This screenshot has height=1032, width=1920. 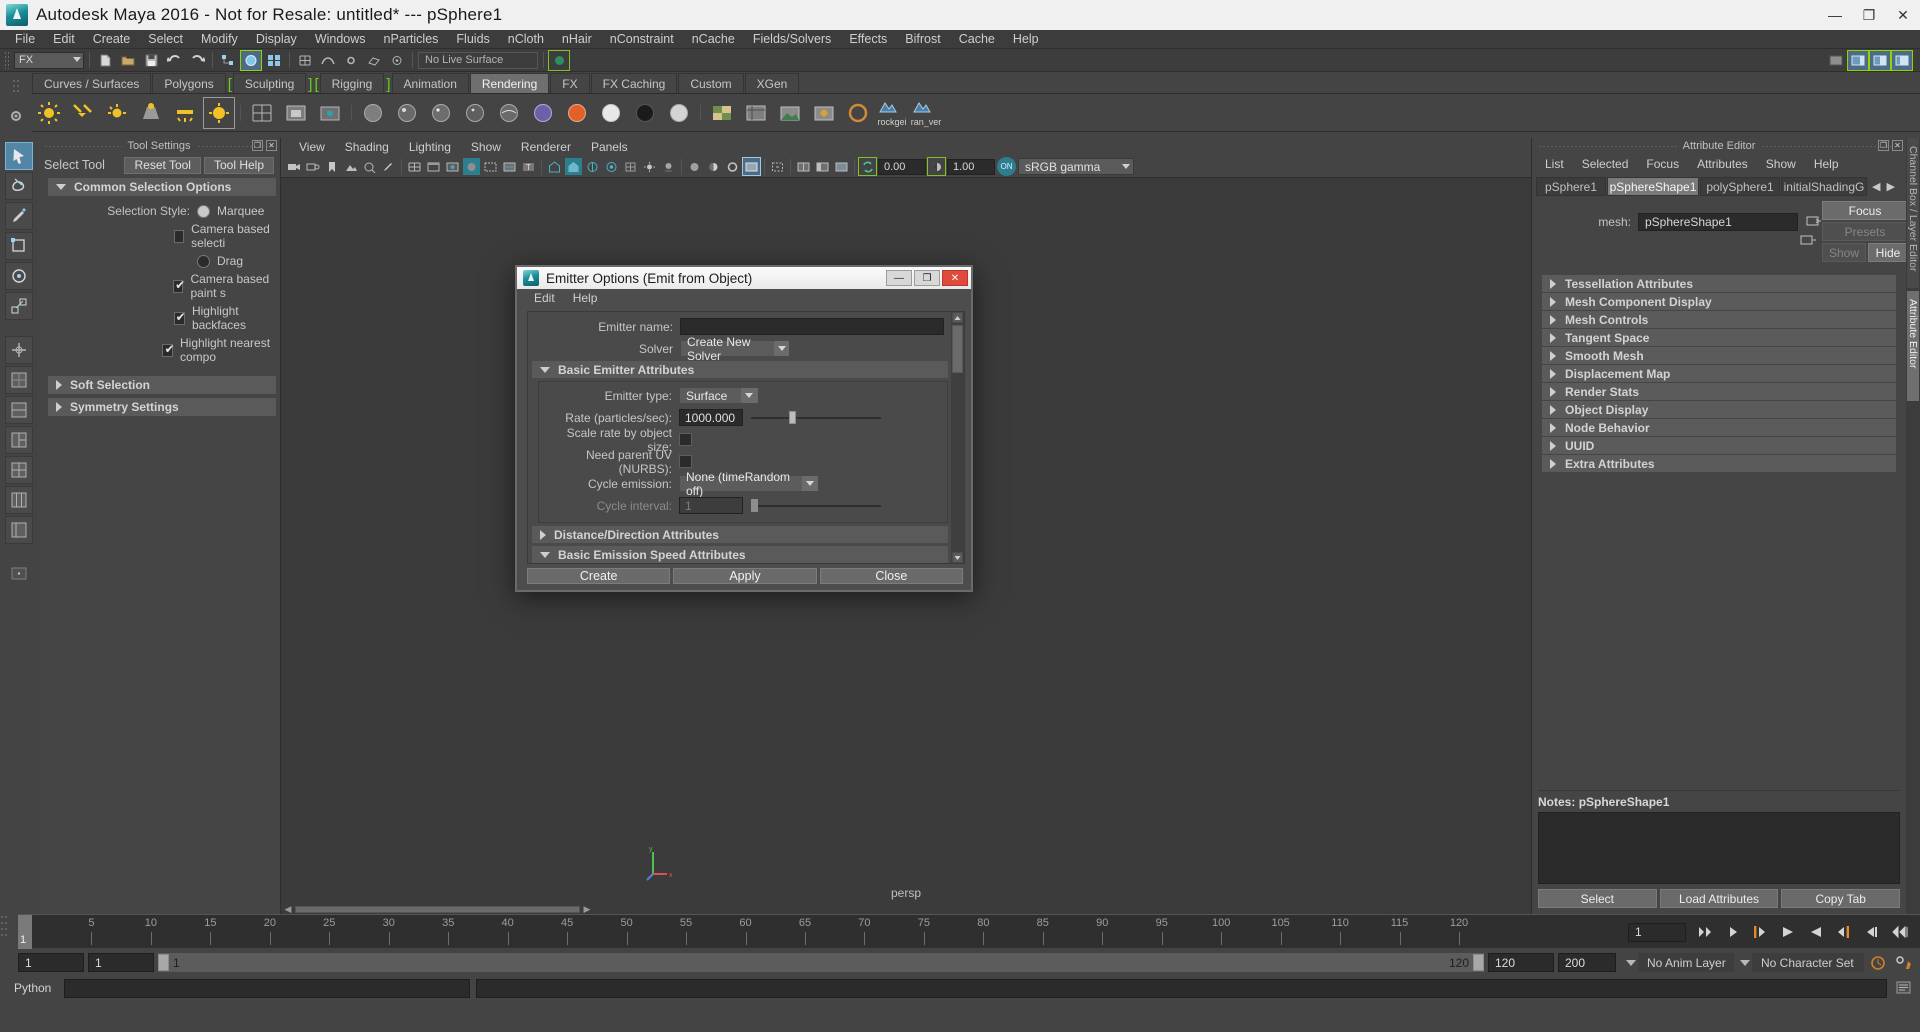 What do you see at coordinates (816, 417) in the screenshot?
I see `rate-slider` at bounding box center [816, 417].